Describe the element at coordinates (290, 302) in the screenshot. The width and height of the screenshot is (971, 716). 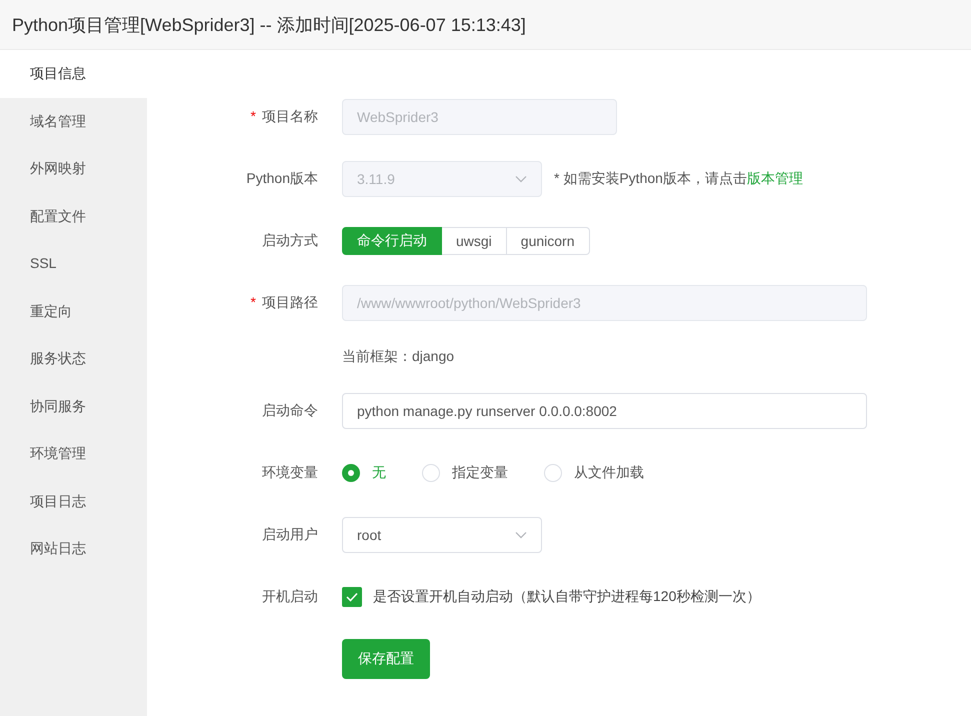
I see `field-label: 项目路径` at that location.